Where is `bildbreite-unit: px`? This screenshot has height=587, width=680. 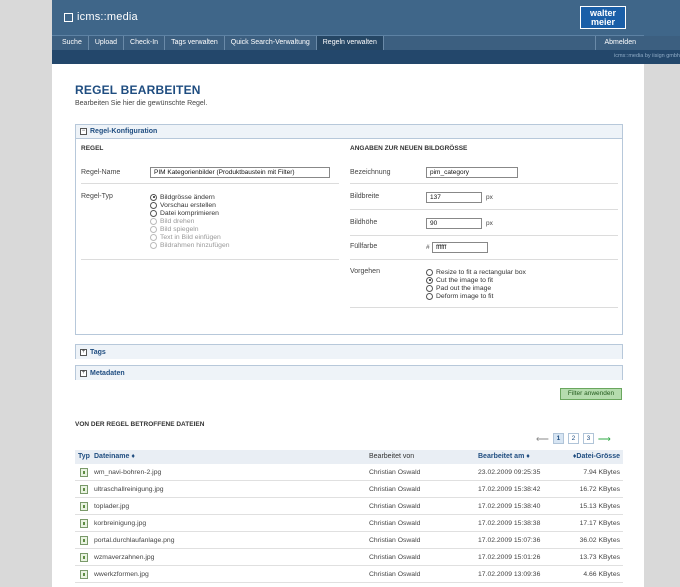 bildbreite-unit: px is located at coordinates (489, 197).